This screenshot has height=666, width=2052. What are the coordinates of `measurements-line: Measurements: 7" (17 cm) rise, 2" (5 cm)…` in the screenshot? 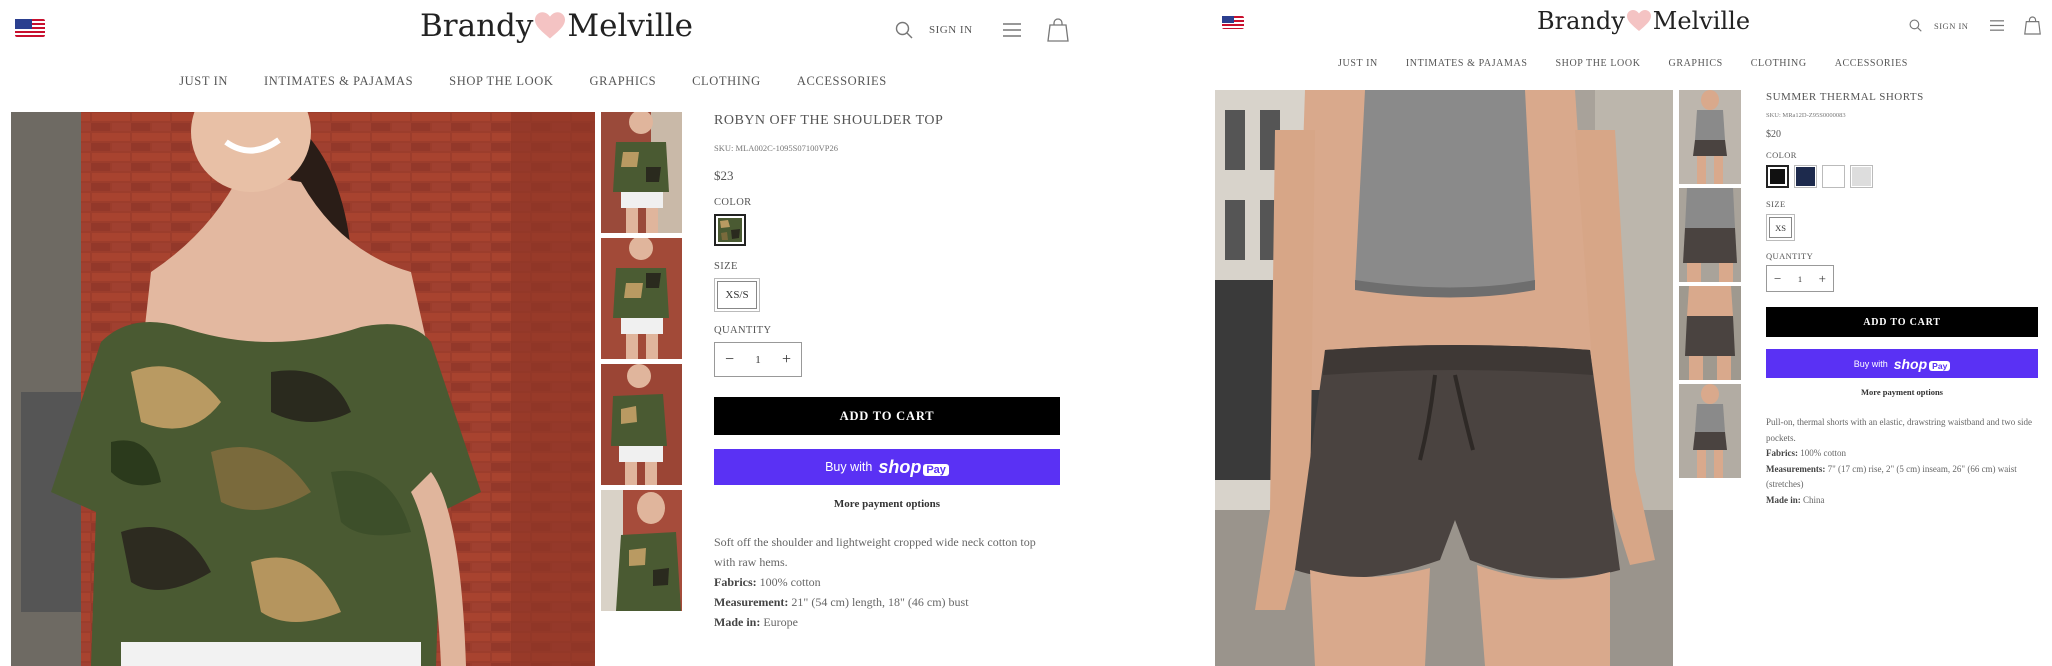 It's located at (1891, 476).